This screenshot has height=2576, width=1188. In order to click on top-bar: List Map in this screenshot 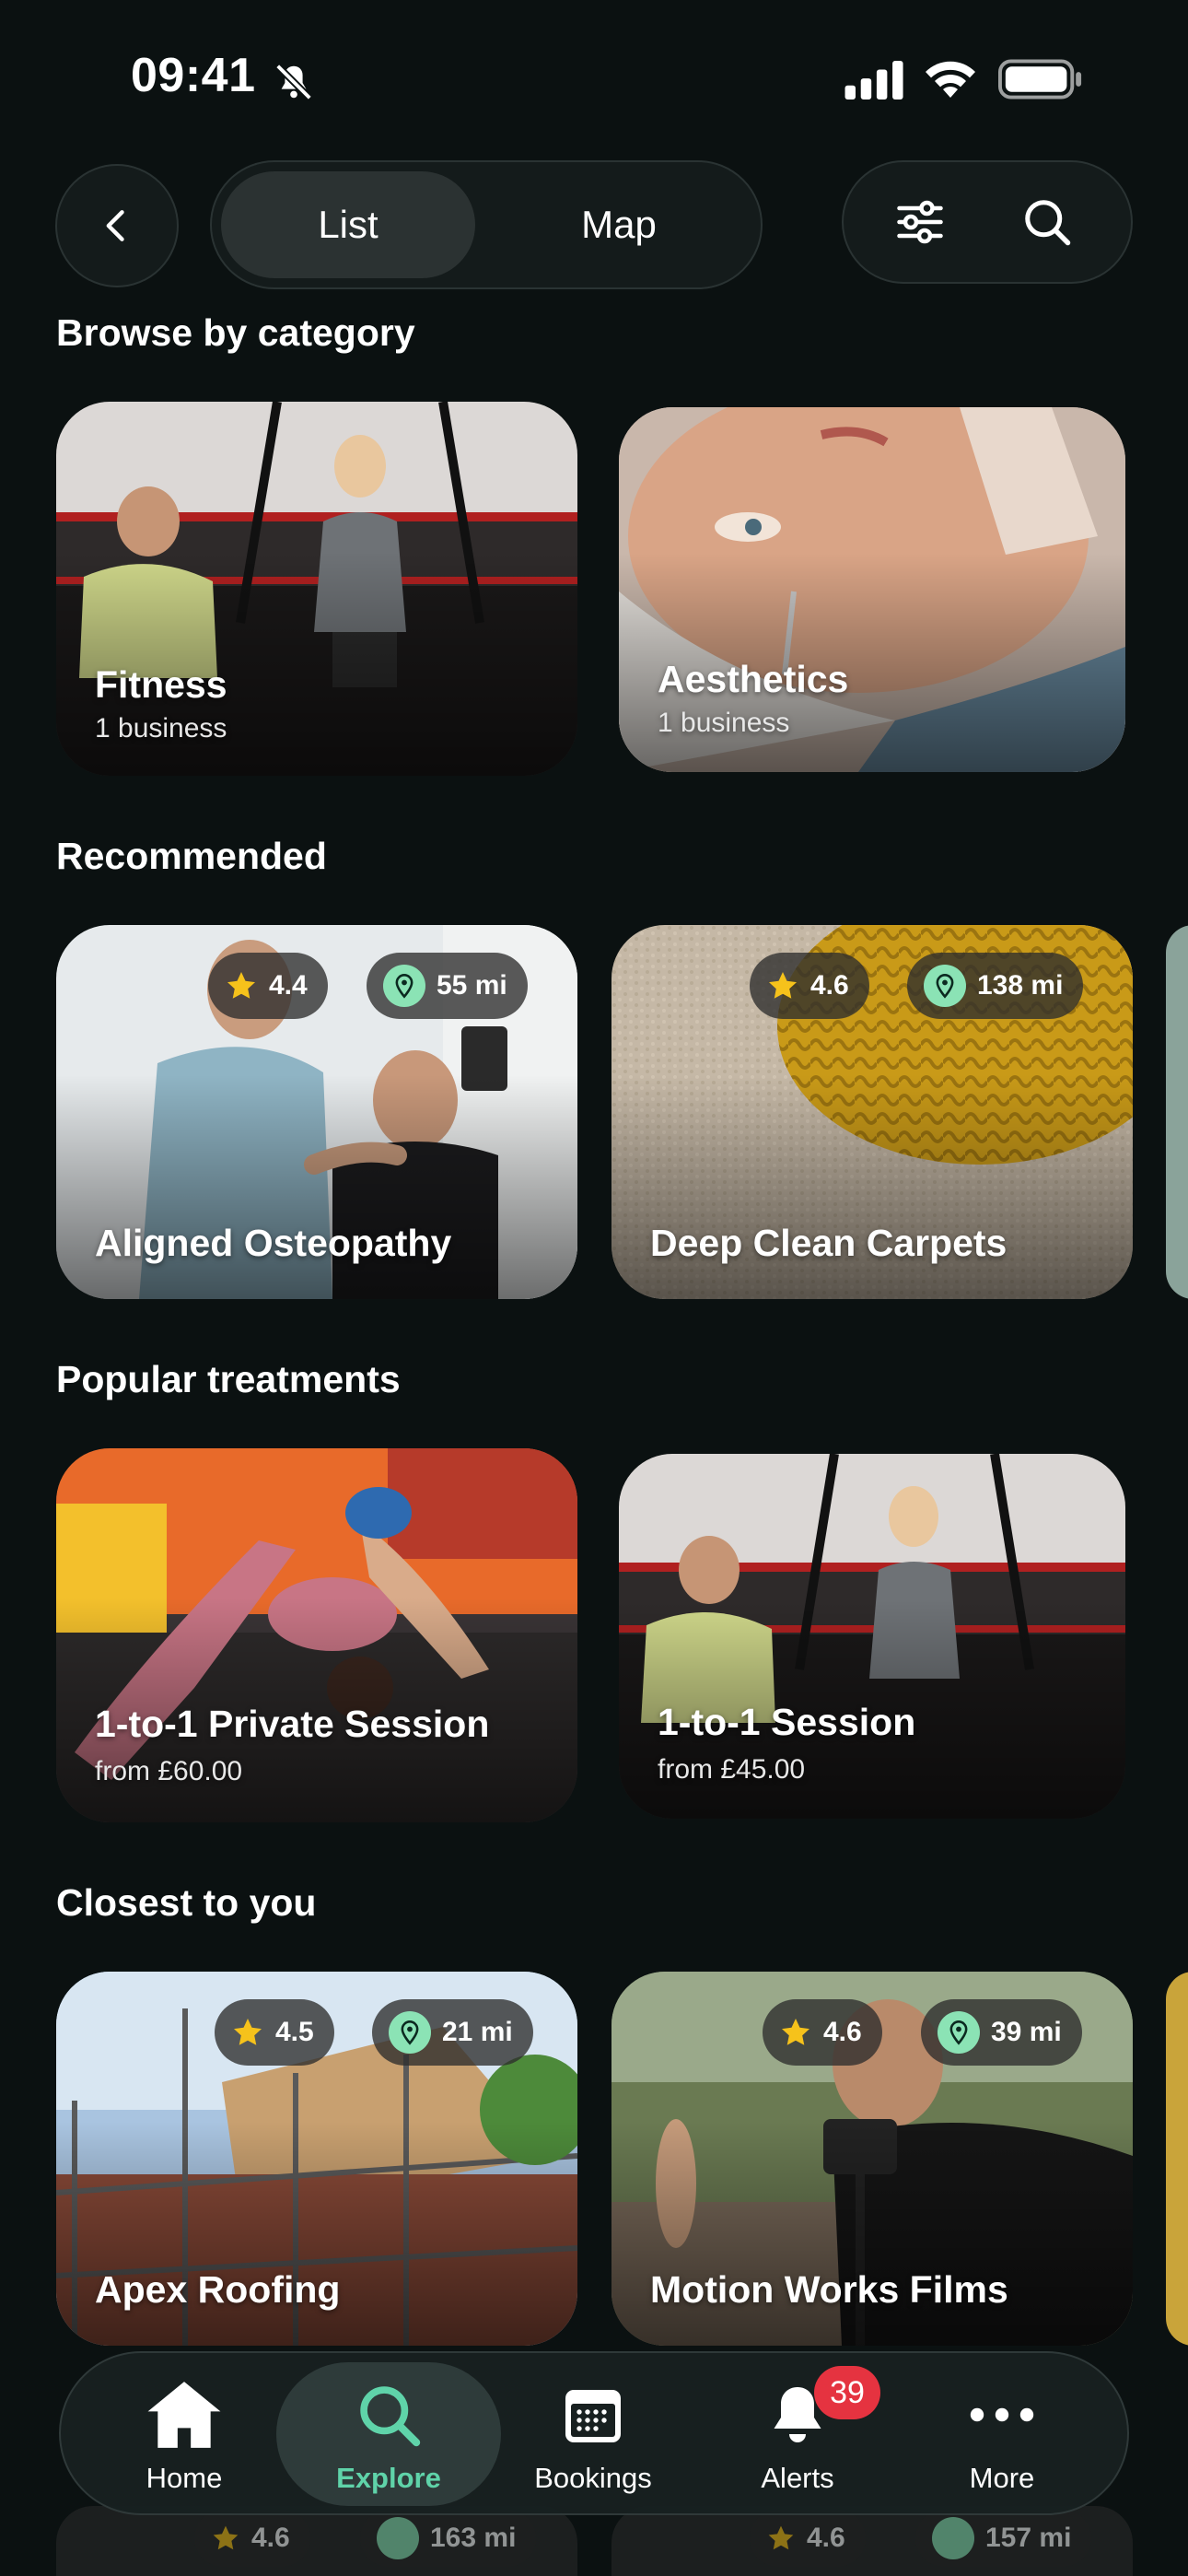, I will do `click(594, 224)`.